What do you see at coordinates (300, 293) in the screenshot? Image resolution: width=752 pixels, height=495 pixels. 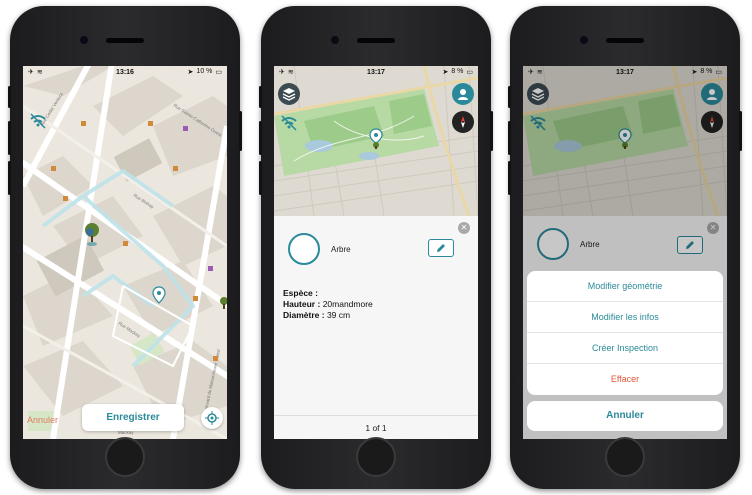 I see `attribute-label: Espèce :` at bounding box center [300, 293].